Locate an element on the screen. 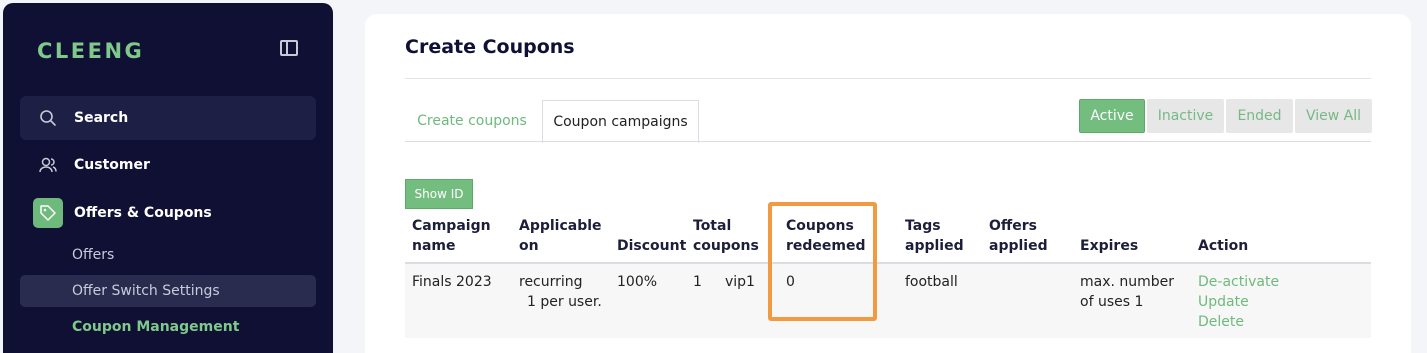 This screenshot has height=353, width=1427. divider is located at coordinates (888, 78).